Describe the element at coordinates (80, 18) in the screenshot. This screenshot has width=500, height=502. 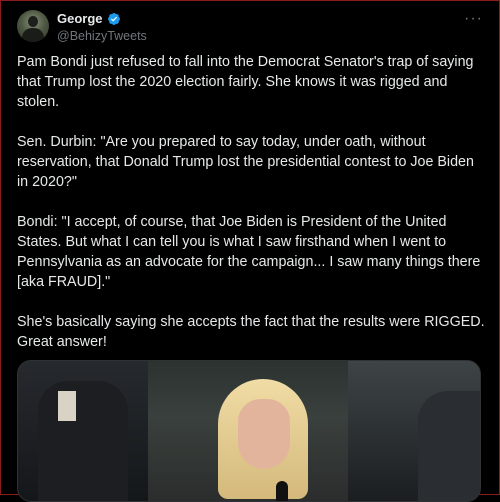
I see `author-display-name: George` at that location.